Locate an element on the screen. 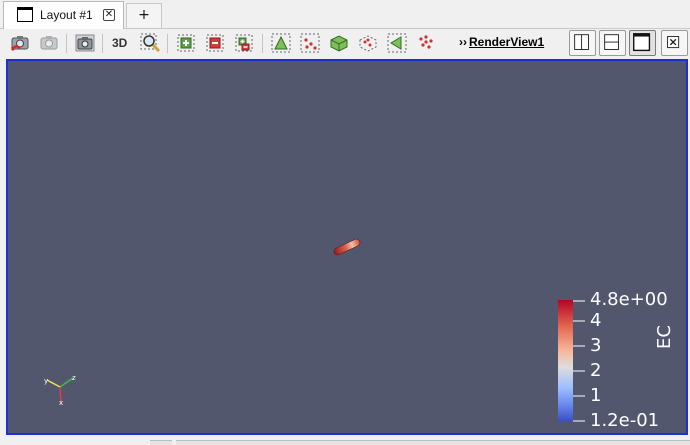  bottom-panel-handle is located at coordinates (161, 442).